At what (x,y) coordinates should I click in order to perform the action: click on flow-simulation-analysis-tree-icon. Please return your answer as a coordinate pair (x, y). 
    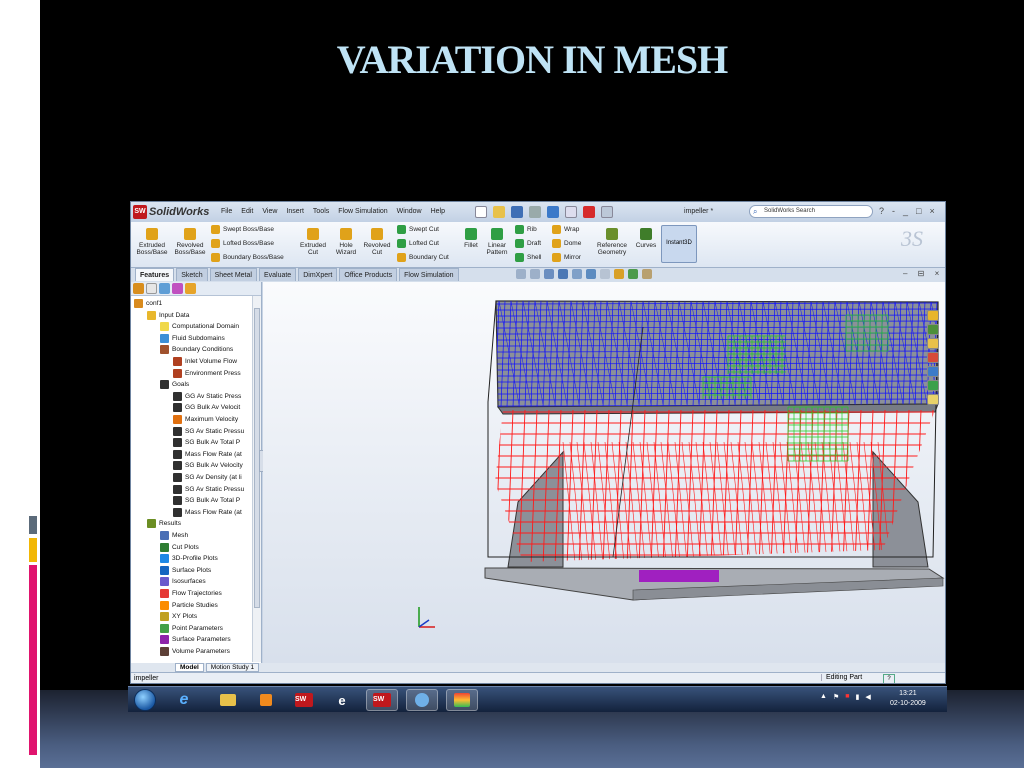
    Looking at the image, I should click on (190, 288).